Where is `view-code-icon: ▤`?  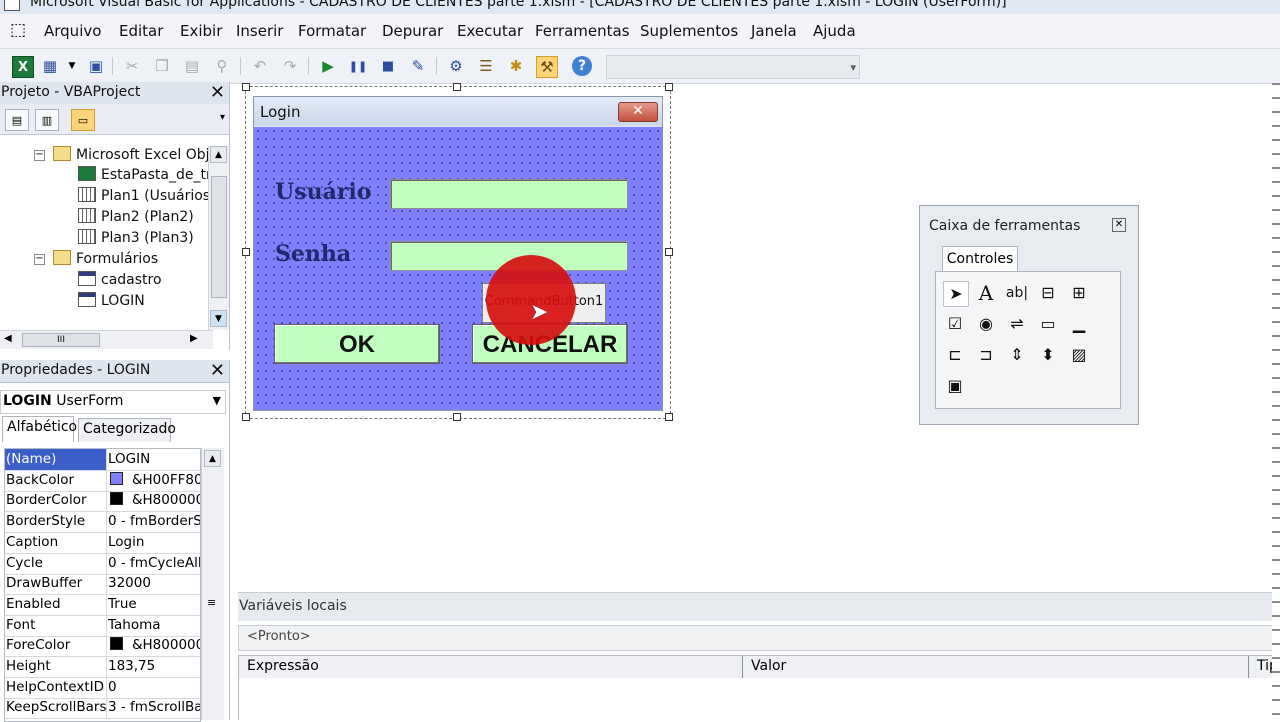 view-code-icon: ▤ is located at coordinates (17, 120).